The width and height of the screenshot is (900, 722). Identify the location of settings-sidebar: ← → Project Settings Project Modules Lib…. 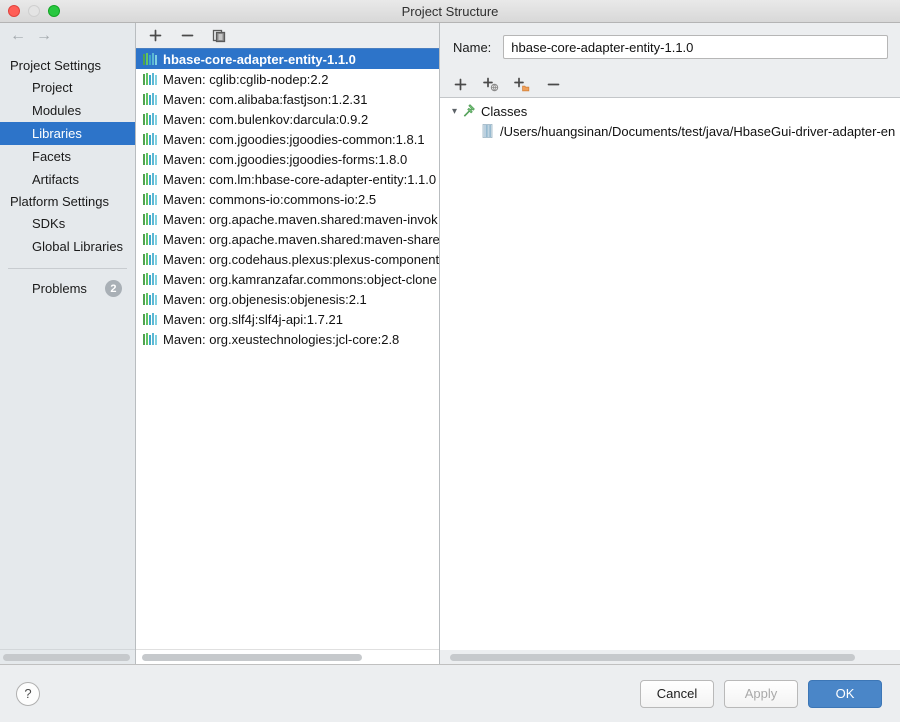
(68, 343).